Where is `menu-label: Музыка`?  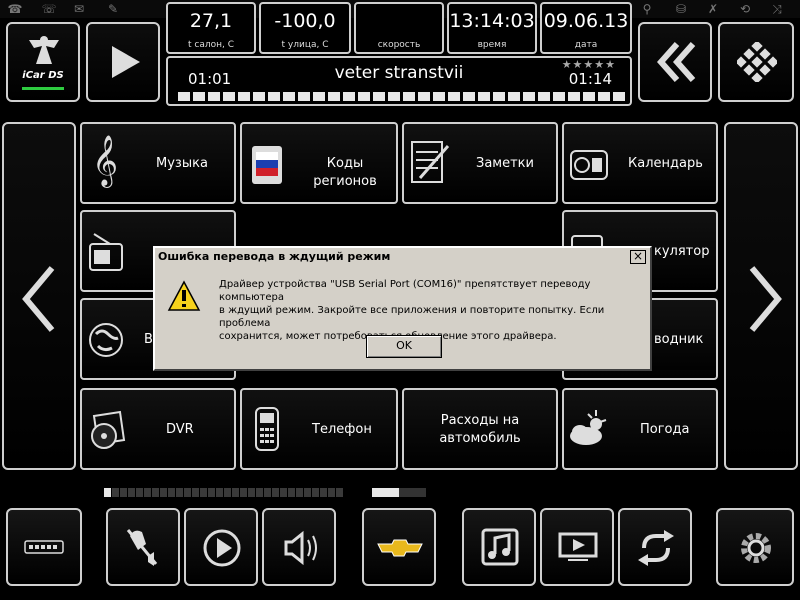
menu-label: Музыка is located at coordinates (182, 163).